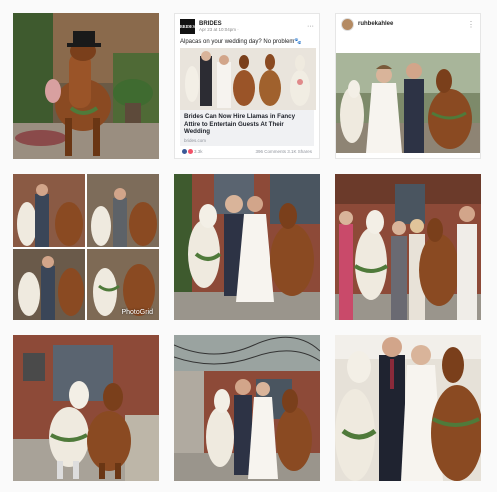 This screenshot has height=492, width=497. Describe the element at coordinates (187, 26) in the screenshot. I see `brides-logo: BRIDES` at that location.